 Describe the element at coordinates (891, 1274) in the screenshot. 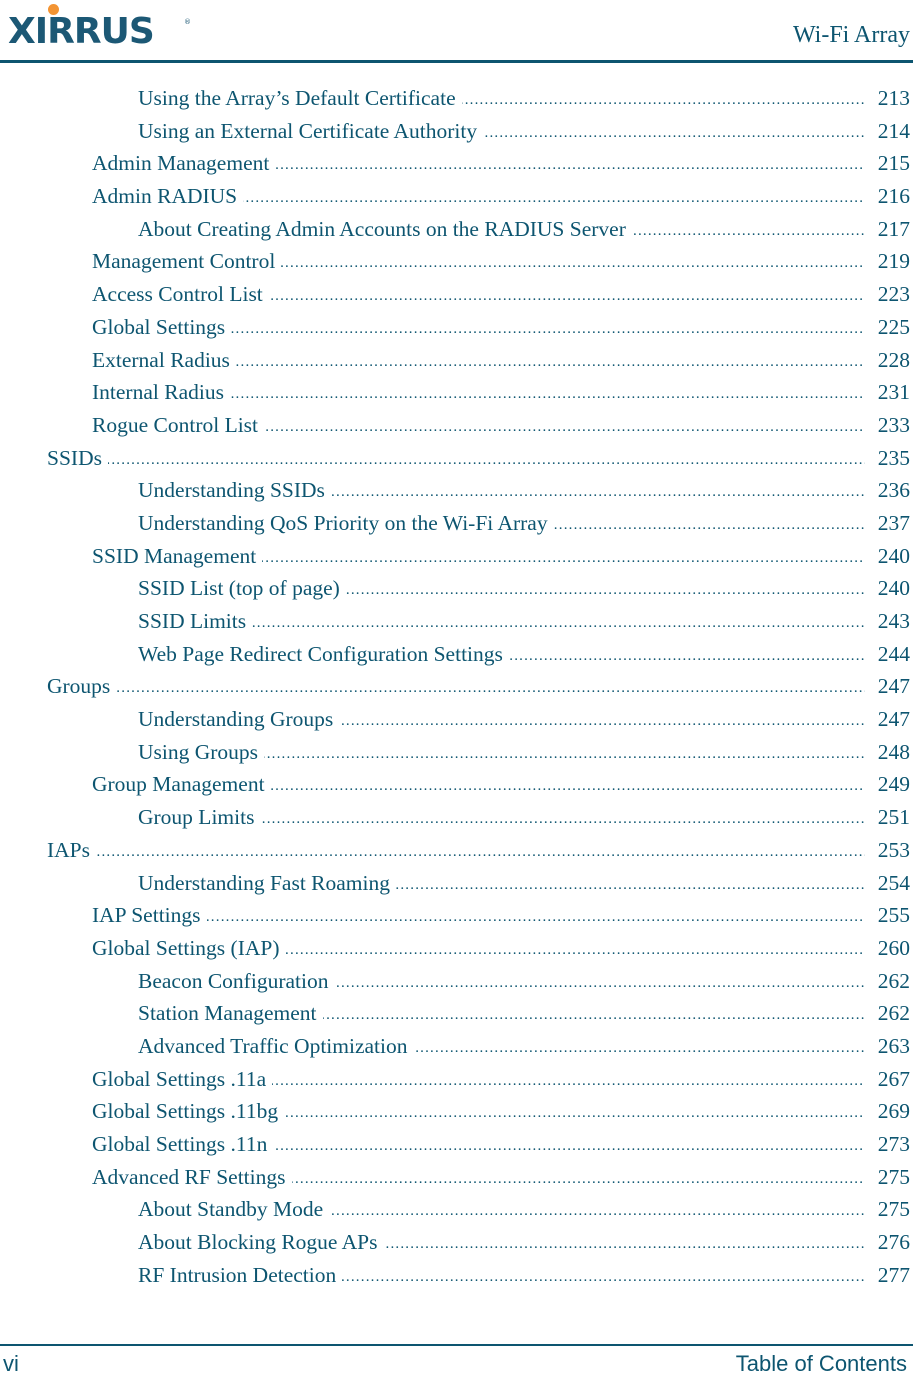

I see `toc-entry-page: 277` at that location.